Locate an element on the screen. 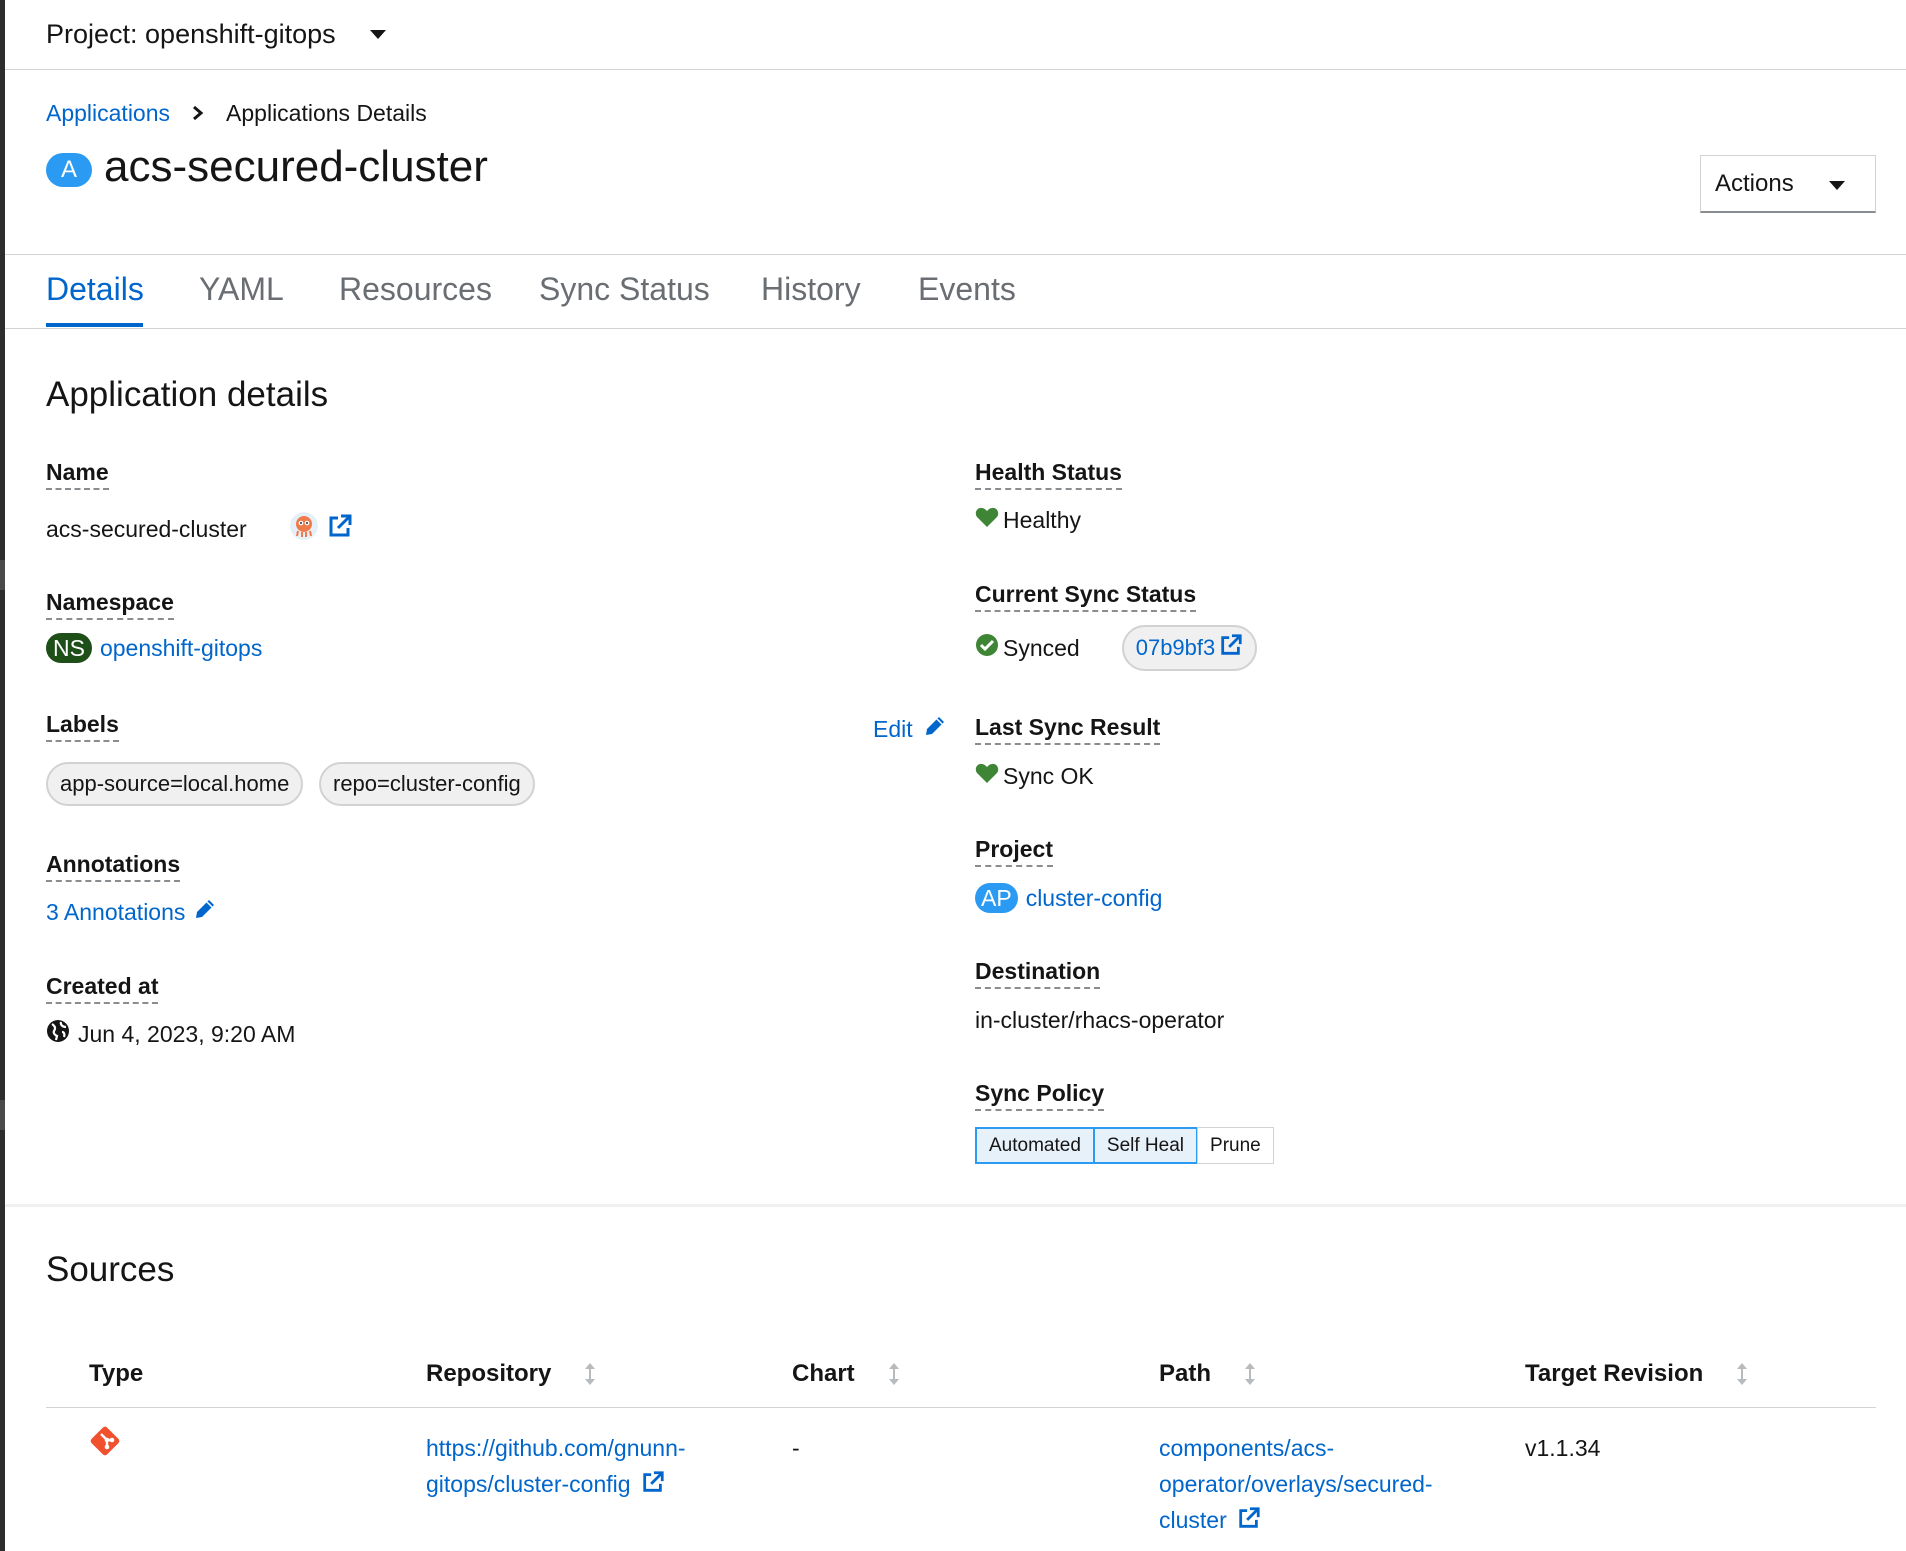  annotations-link: 3 Annotations is located at coordinates (115, 912).